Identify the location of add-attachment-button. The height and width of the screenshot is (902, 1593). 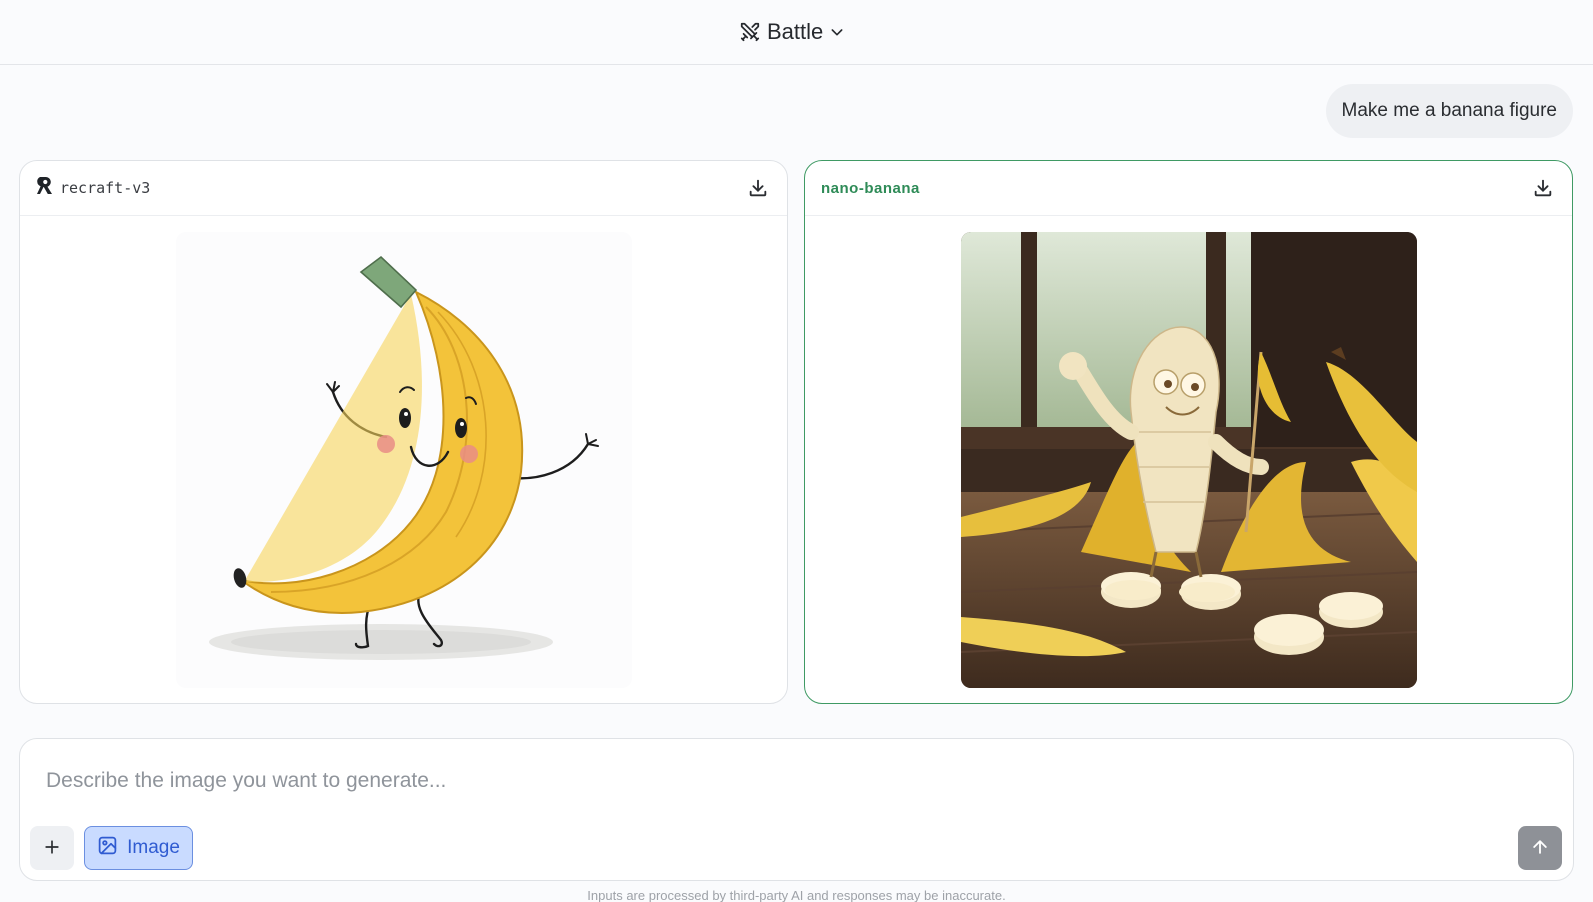
(52, 848).